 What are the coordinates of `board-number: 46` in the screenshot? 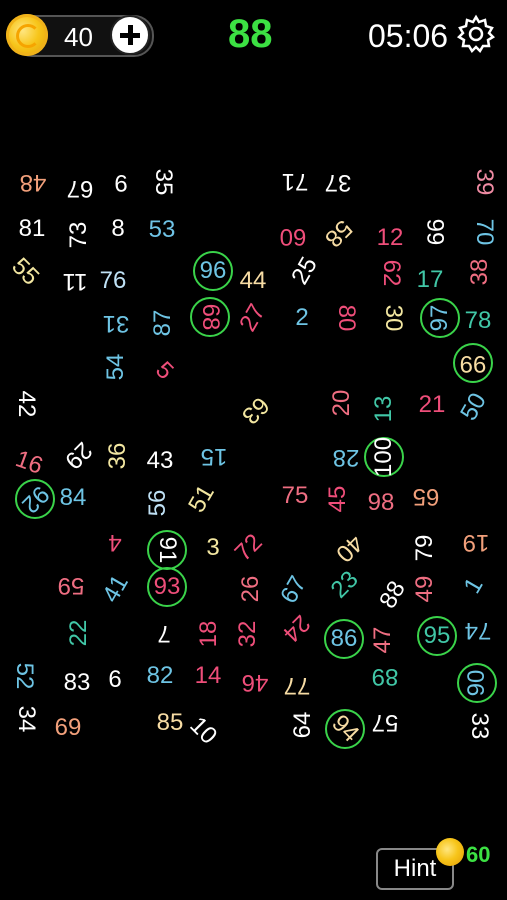 It's located at (255, 682).